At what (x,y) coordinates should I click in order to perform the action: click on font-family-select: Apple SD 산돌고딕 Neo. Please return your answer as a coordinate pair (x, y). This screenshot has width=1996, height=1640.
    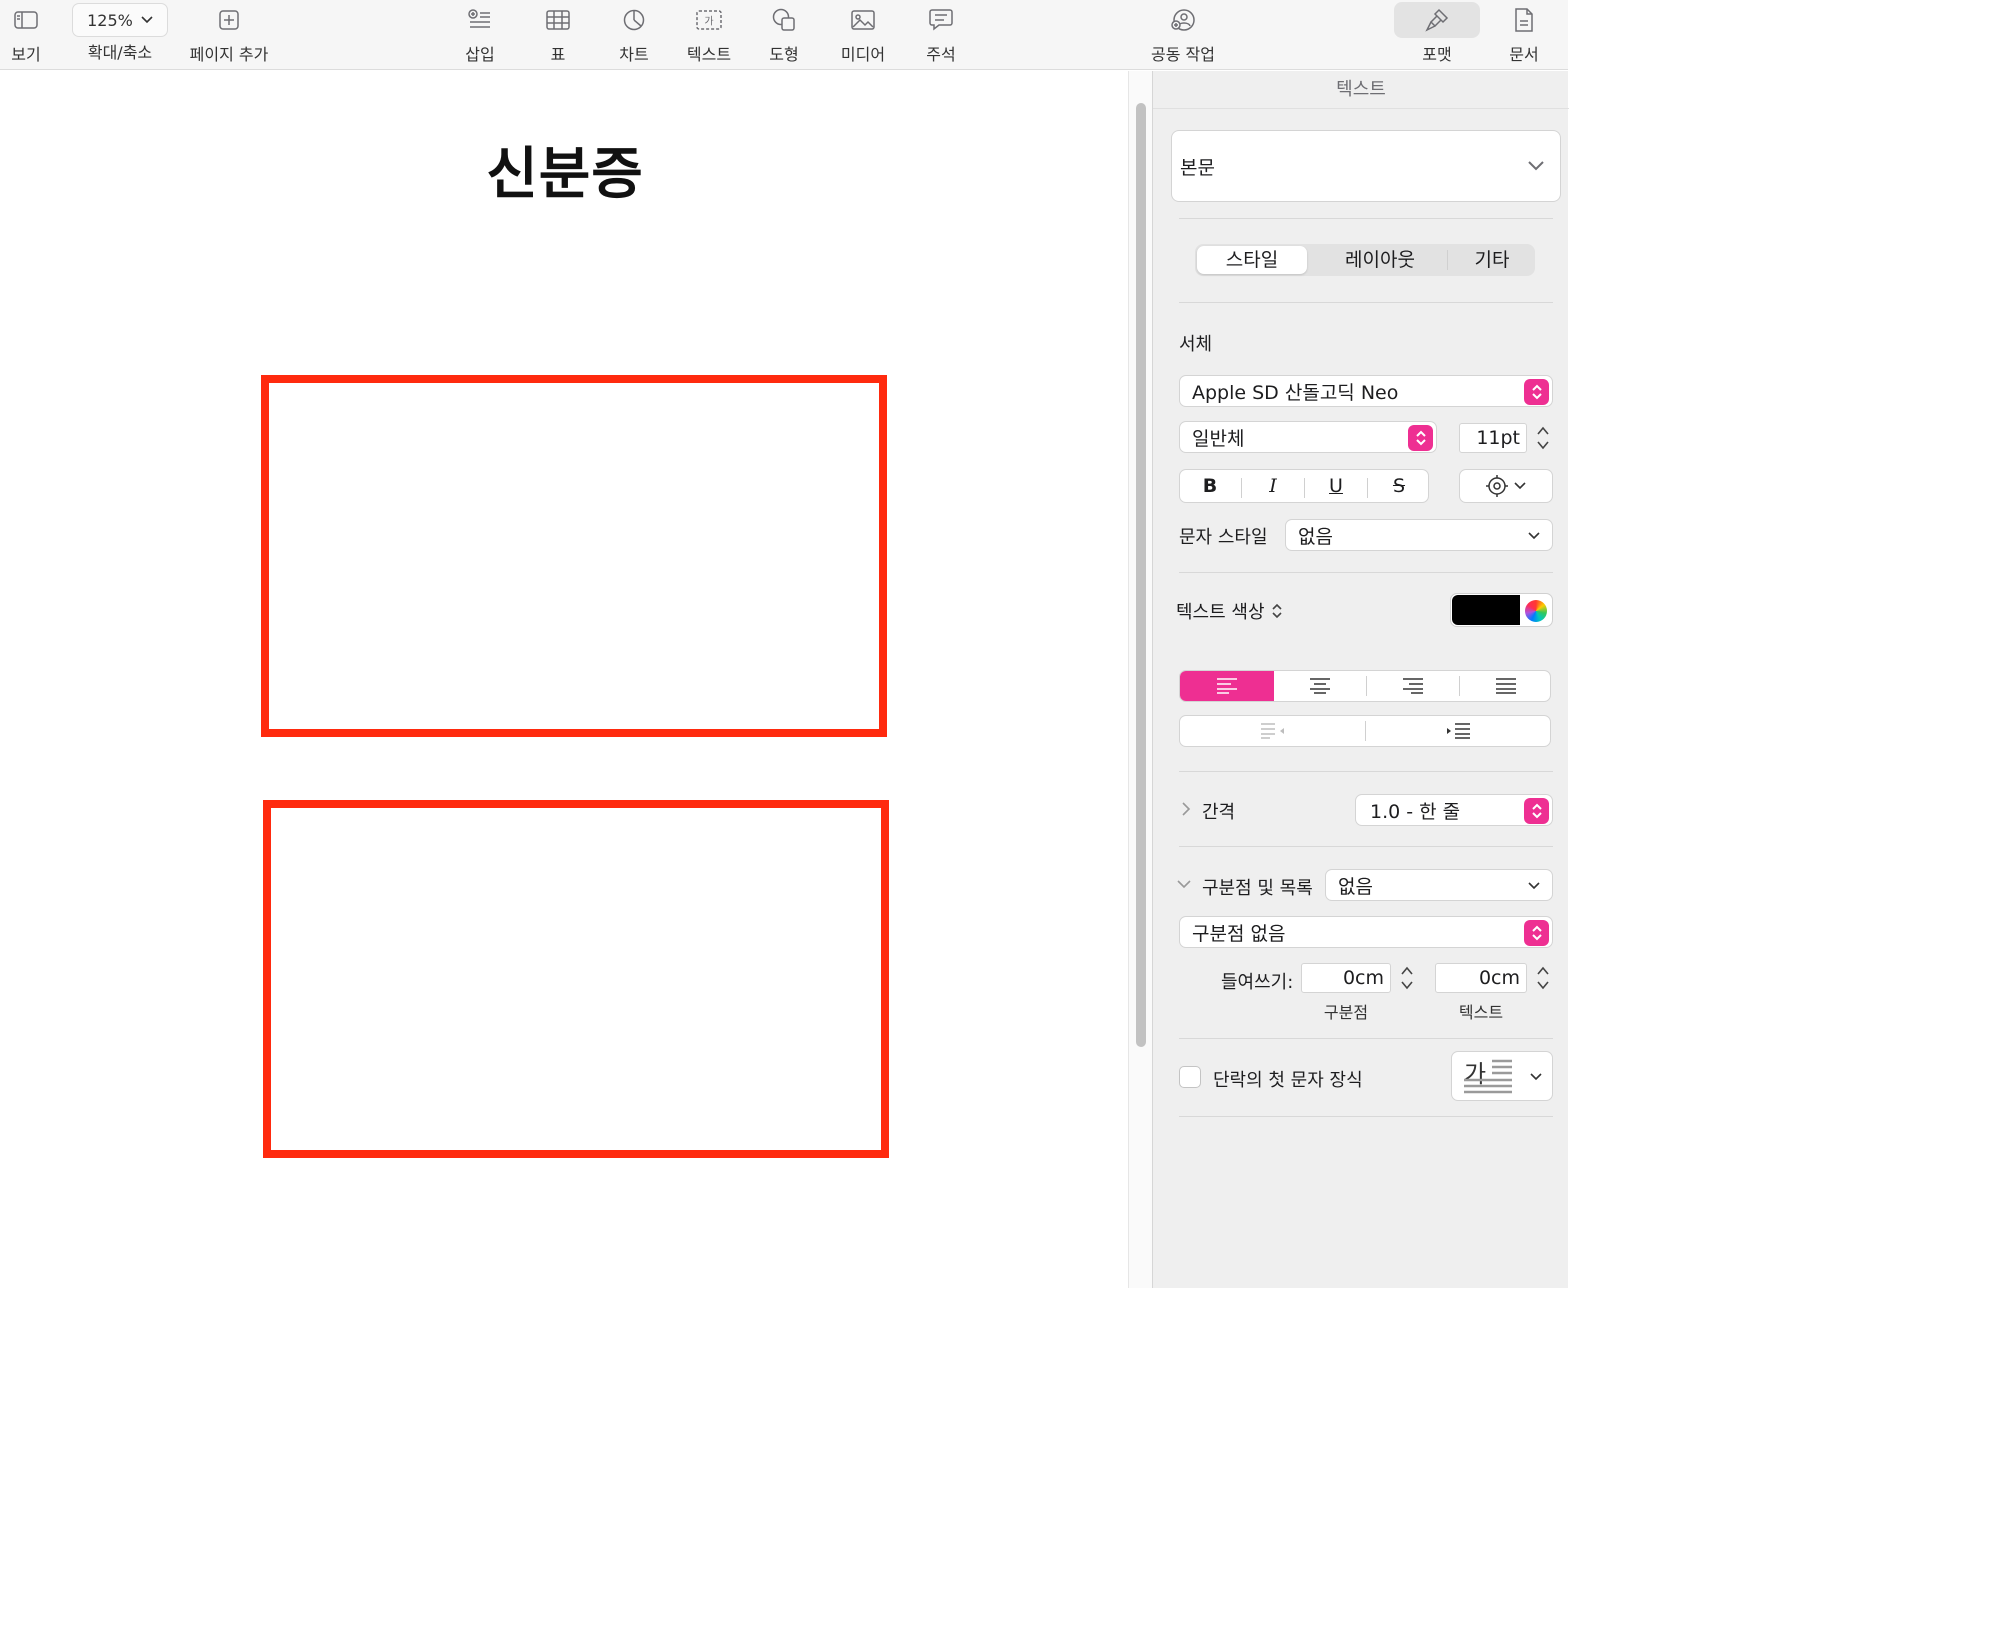
    Looking at the image, I should click on (1366, 391).